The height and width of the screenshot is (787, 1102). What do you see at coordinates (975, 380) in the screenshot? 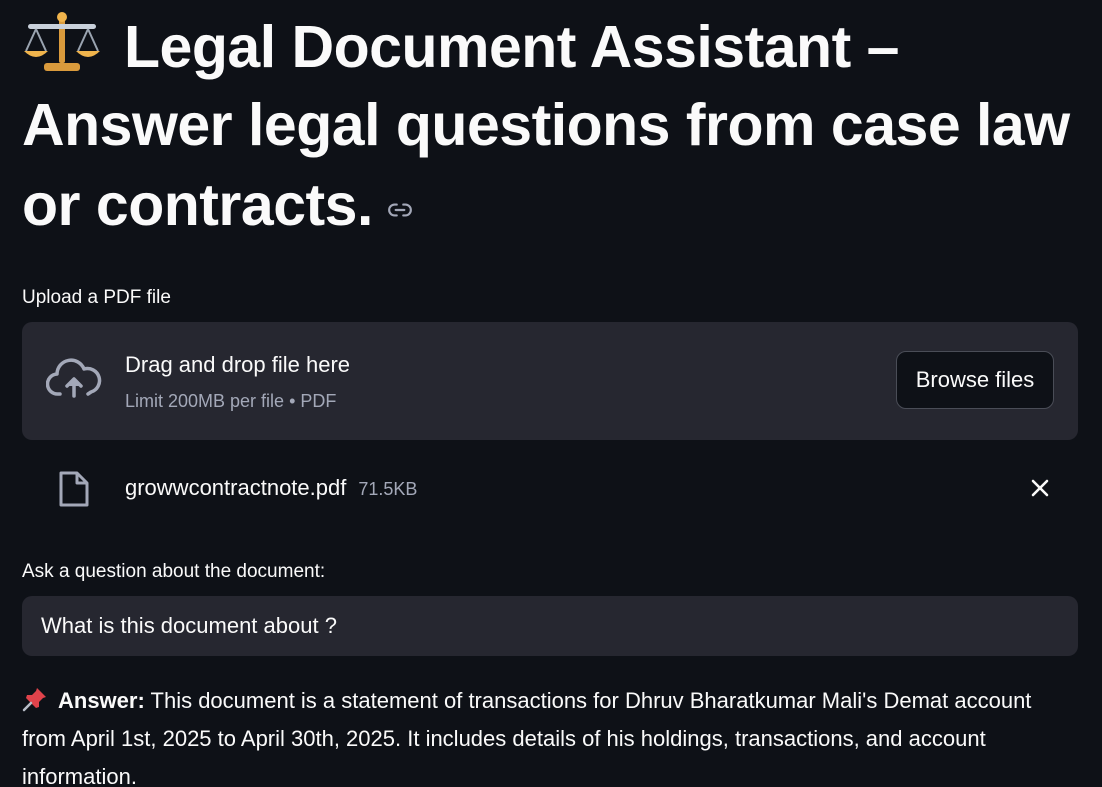
I see `browse-files-button: Browse files` at bounding box center [975, 380].